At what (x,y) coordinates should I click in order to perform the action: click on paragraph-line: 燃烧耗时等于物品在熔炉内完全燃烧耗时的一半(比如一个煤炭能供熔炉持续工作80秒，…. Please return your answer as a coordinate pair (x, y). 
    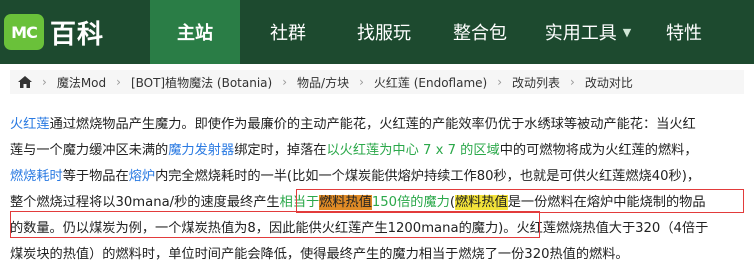
    Looking at the image, I should click on (378, 177).